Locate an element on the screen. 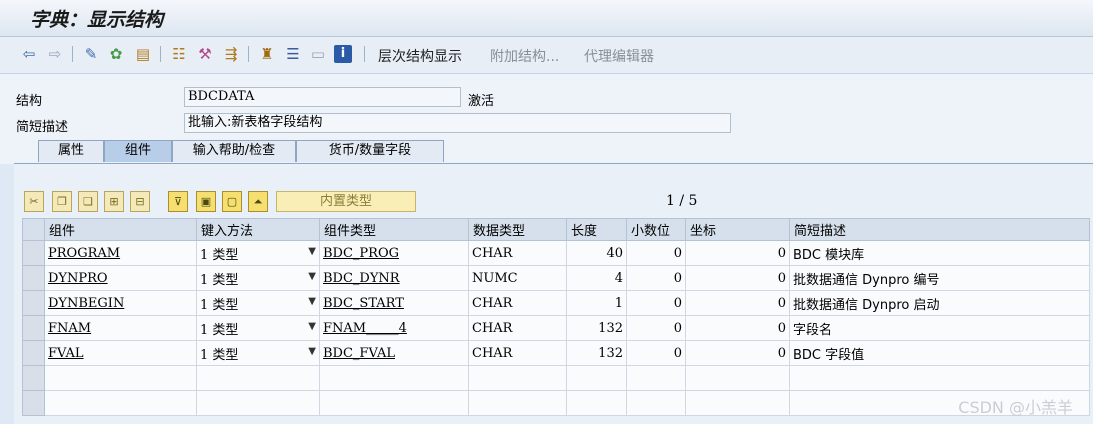 Image resolution: width=1093 pixels, height=424 pixels. forward-icon: ⇨ is located at coordinates (55, 54).